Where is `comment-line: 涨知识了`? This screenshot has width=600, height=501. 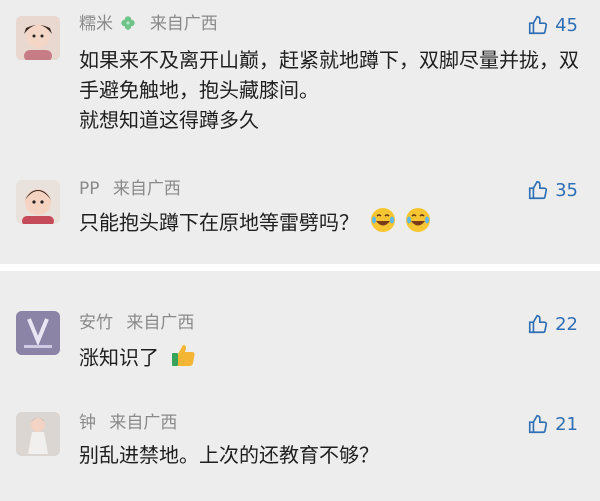
comment-line: 涨知识了 is located at coordinates (119, 357).